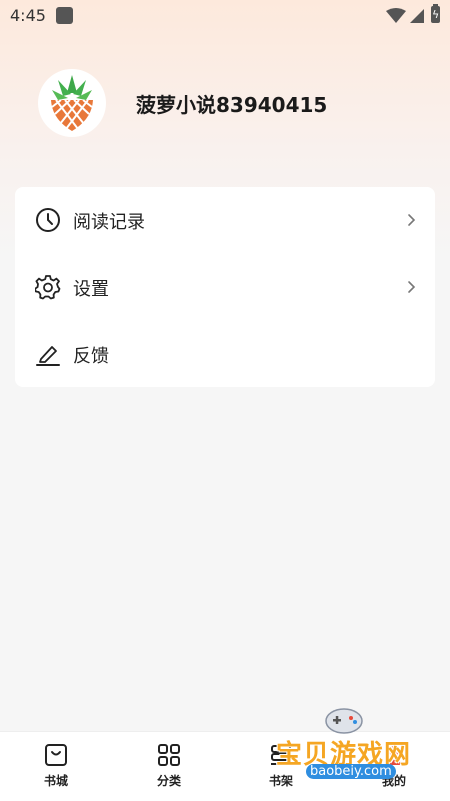 The image size is (450, 801). I want to click on notification-icon, so click(64, 15).